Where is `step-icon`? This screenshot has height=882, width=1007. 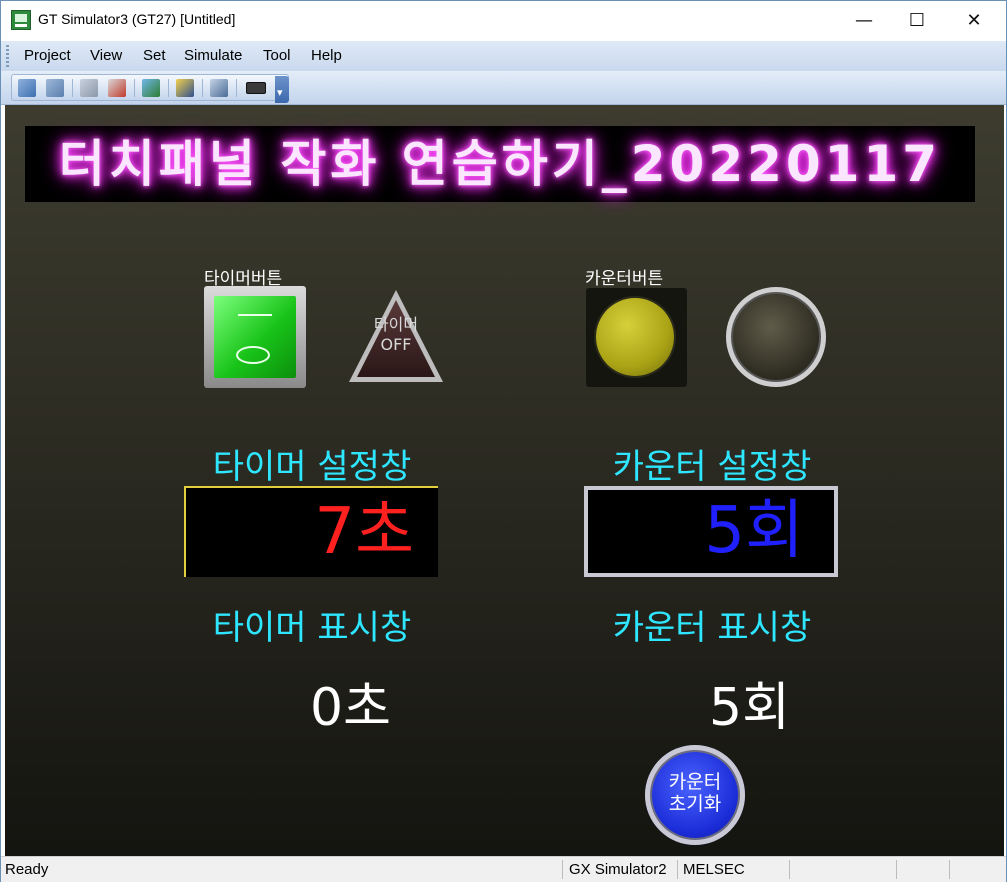 step-icon is located at coordinates (89, 88).